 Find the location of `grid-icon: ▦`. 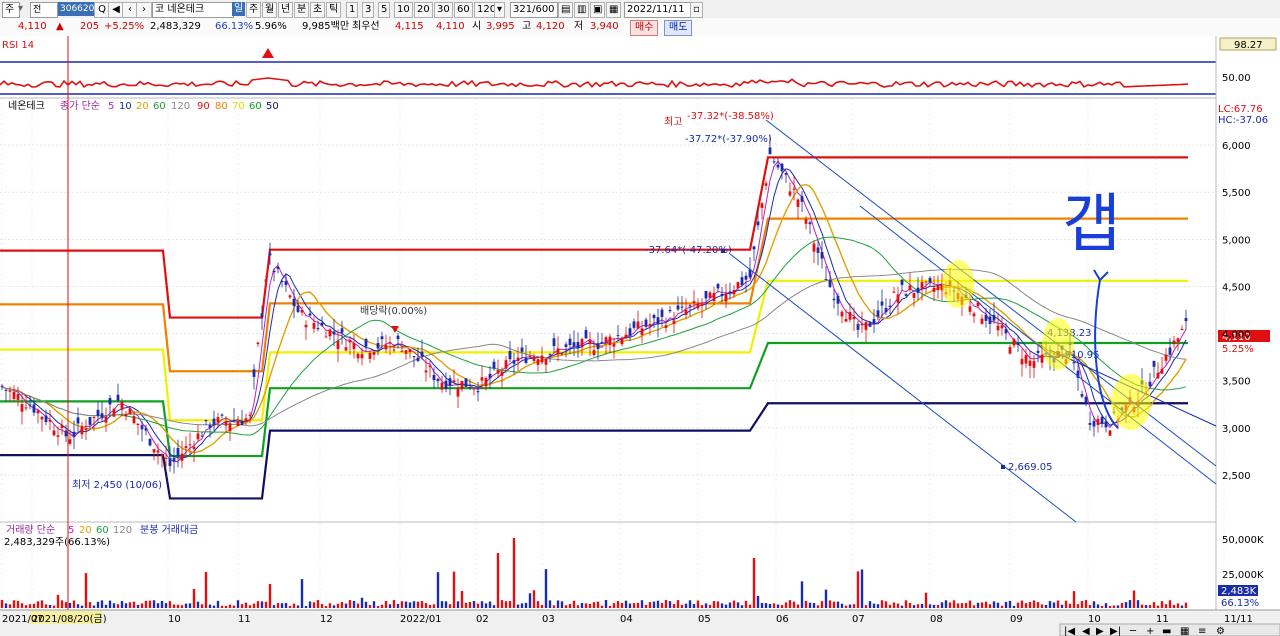

grid-icon: ▦ is located at coordinates (1184, 631).